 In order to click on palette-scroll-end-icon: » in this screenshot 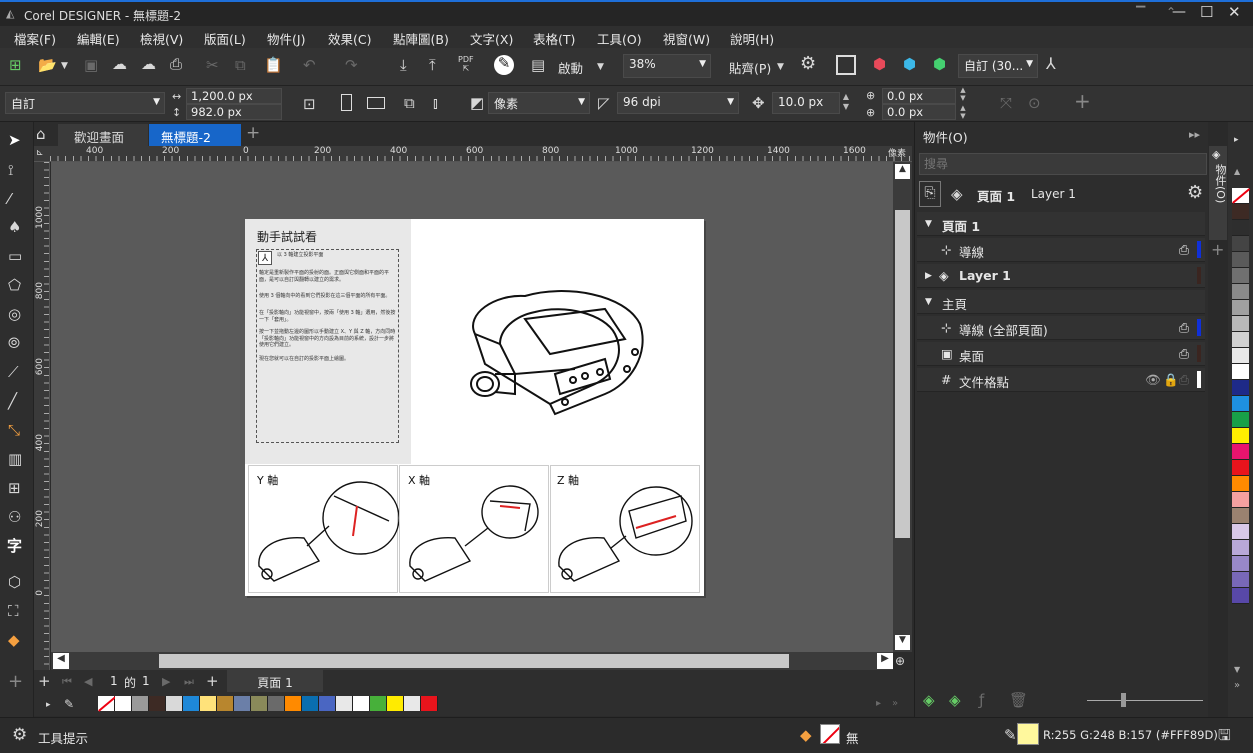, I will do `click(895, 704)`.